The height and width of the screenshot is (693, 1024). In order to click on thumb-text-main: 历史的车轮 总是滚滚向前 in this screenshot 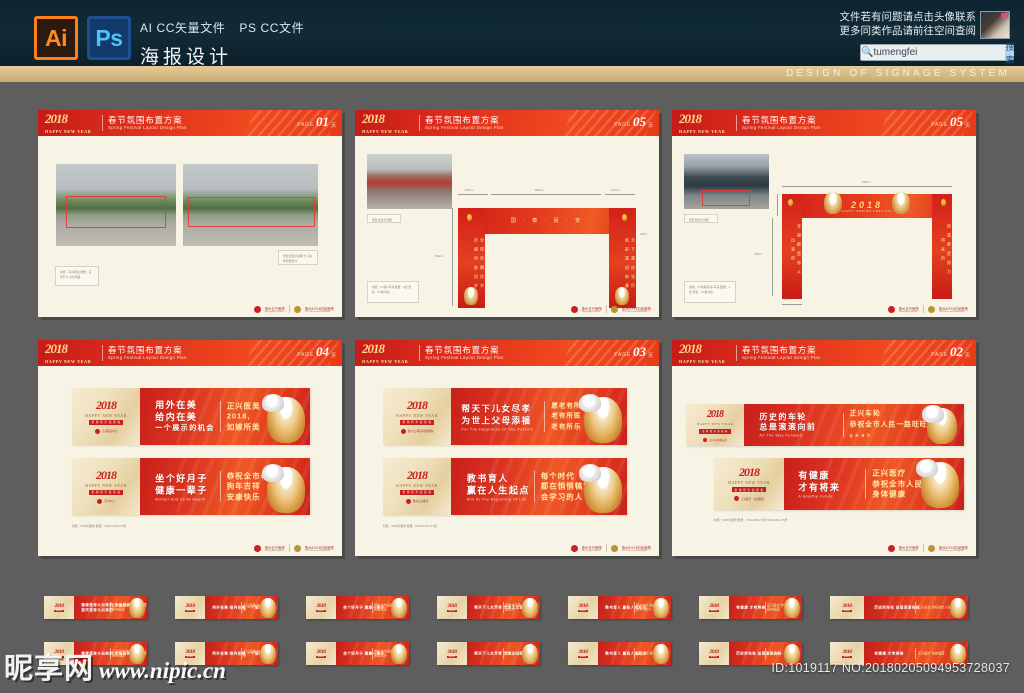, I will do `click(897, 607)`.